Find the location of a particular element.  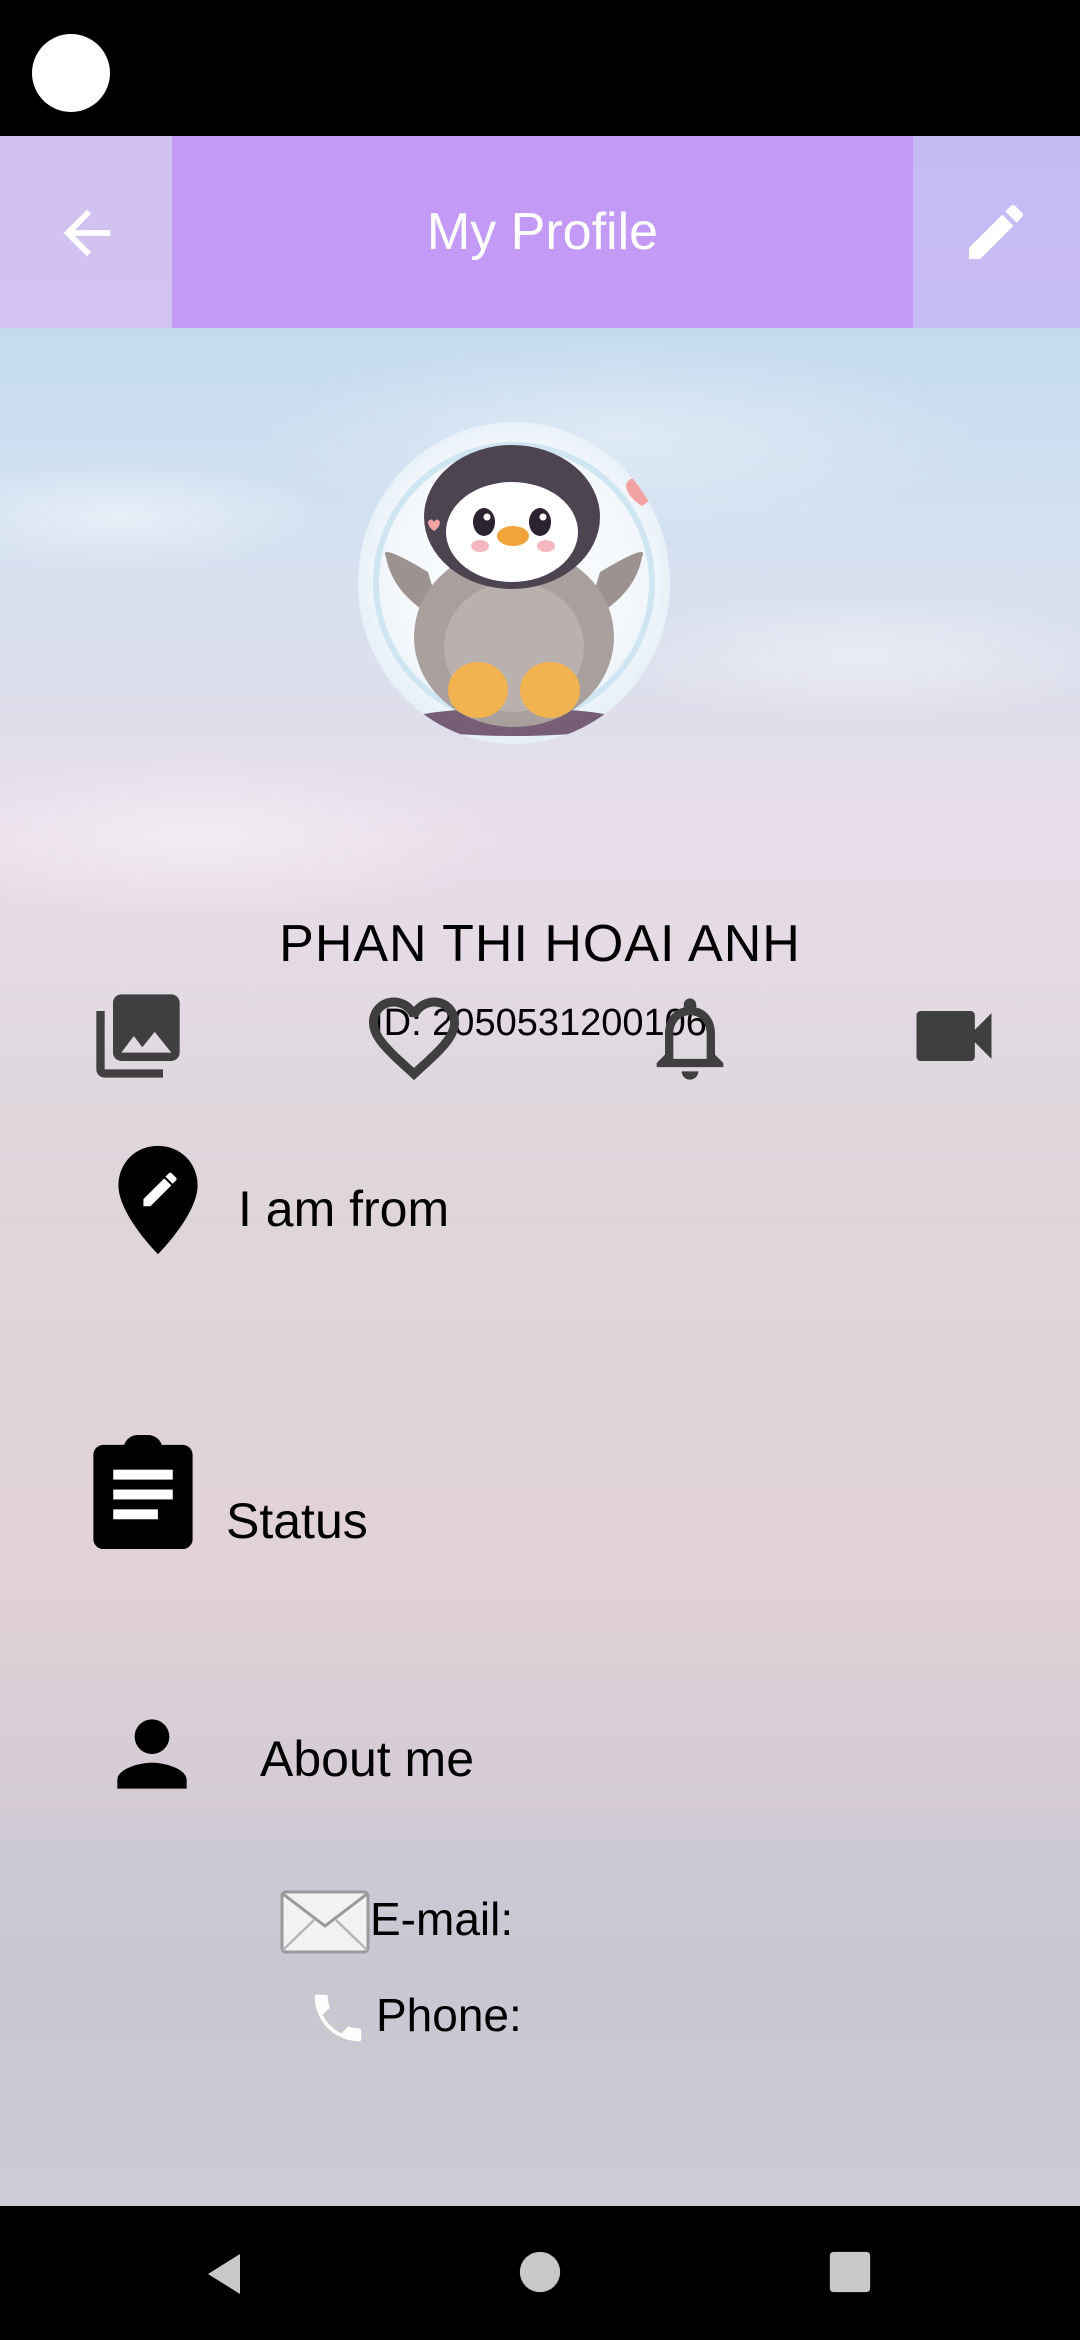

phone-label: Phone: is located at coordinates (449, 2015).